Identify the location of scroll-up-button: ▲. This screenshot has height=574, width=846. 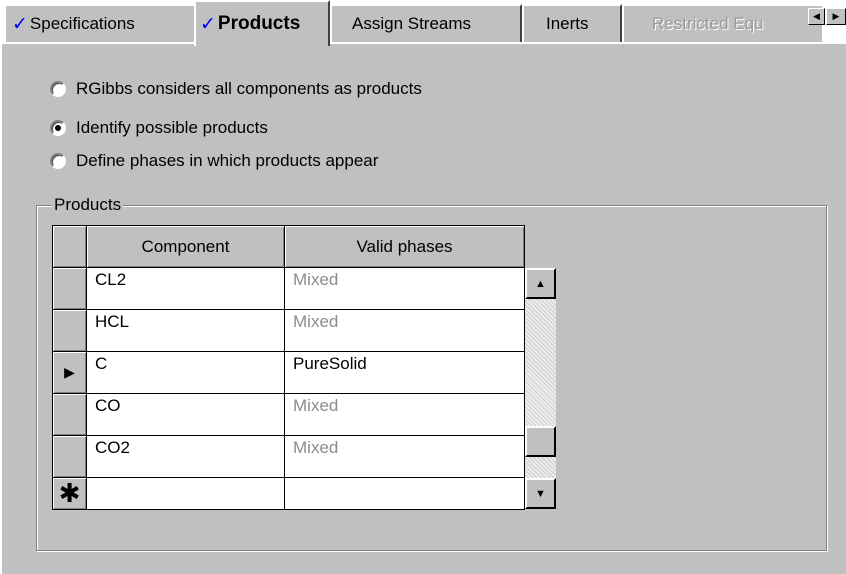
(540, 283).